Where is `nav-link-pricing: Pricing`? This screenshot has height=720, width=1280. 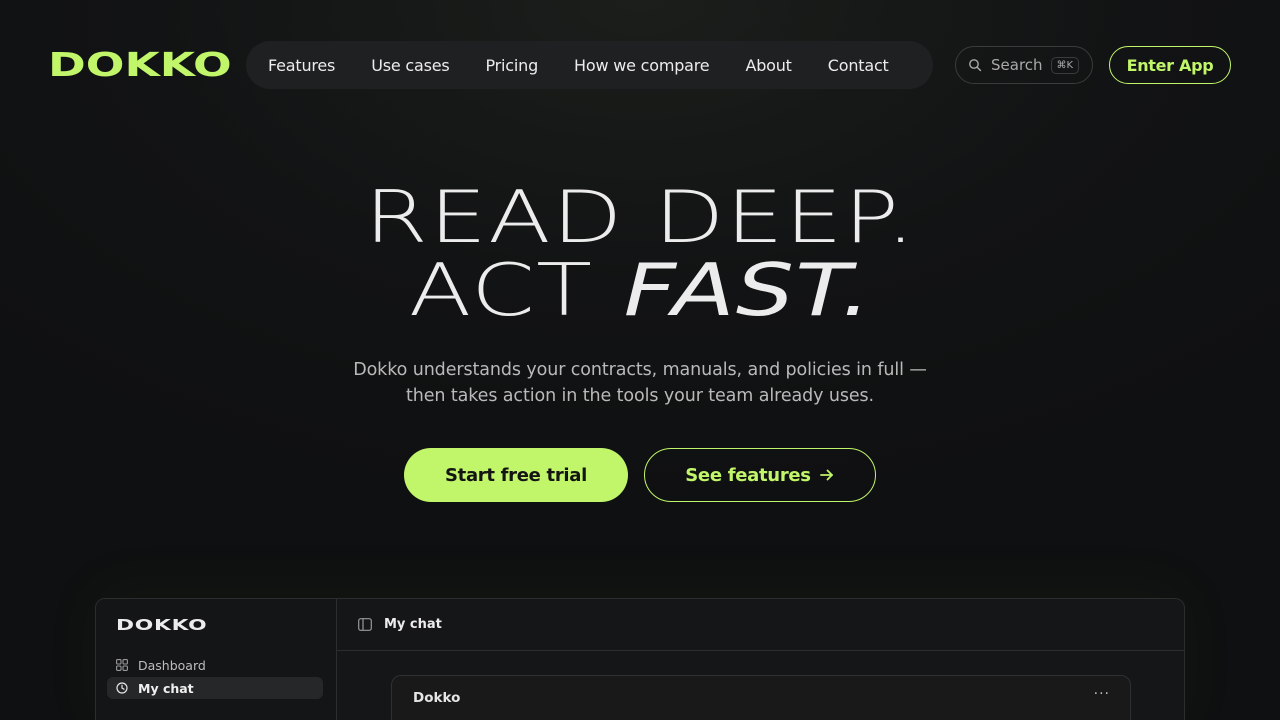
nav-link-pricing: Pricing is located at coordinates (512, 65).